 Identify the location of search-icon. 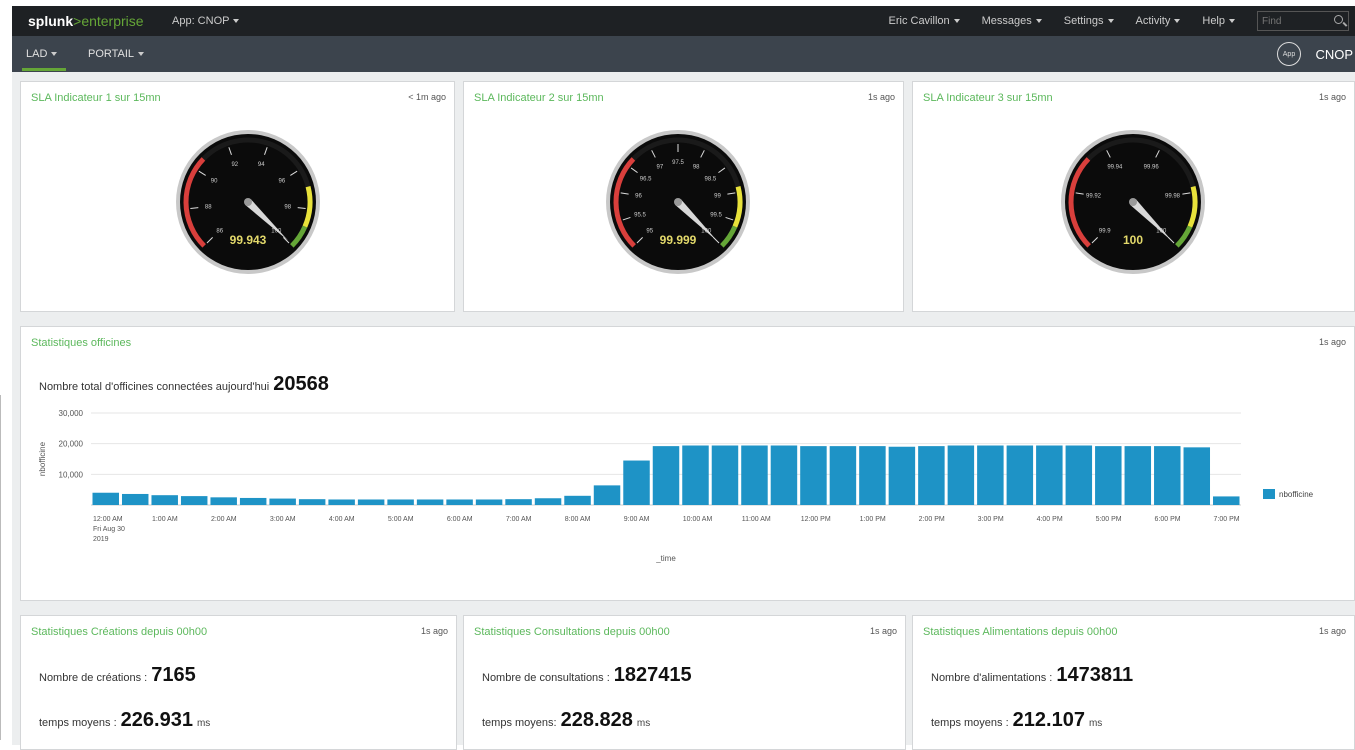
(1338, 19).